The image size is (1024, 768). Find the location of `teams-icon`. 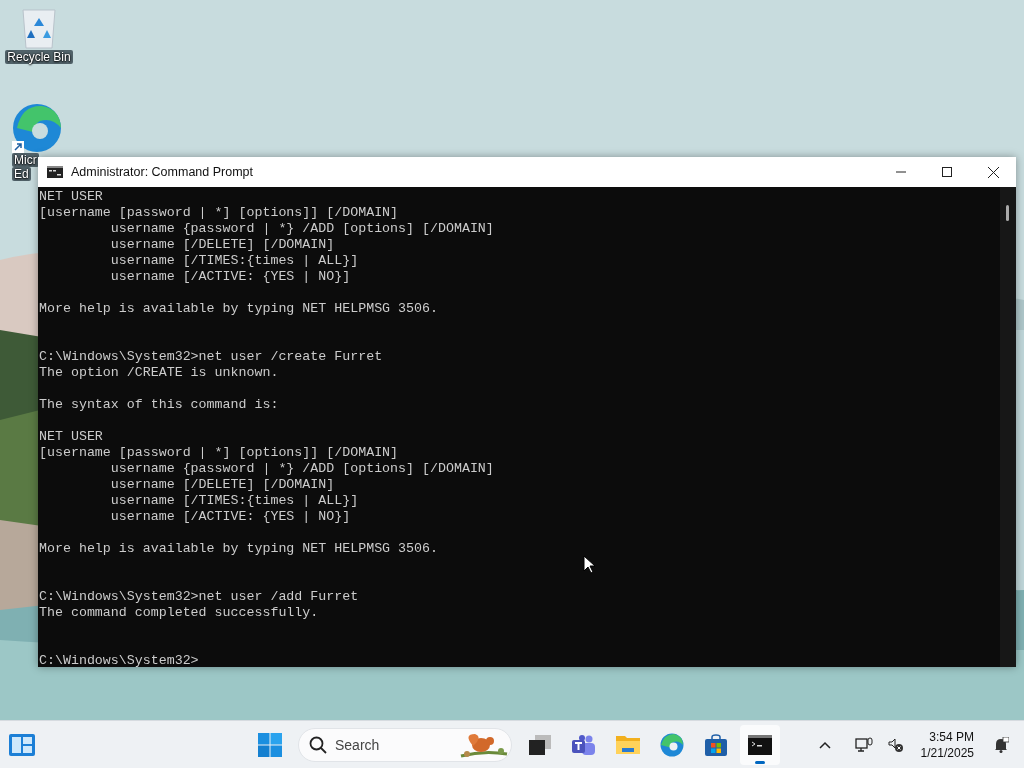

teams-icon is located at coordinates (584, 745).